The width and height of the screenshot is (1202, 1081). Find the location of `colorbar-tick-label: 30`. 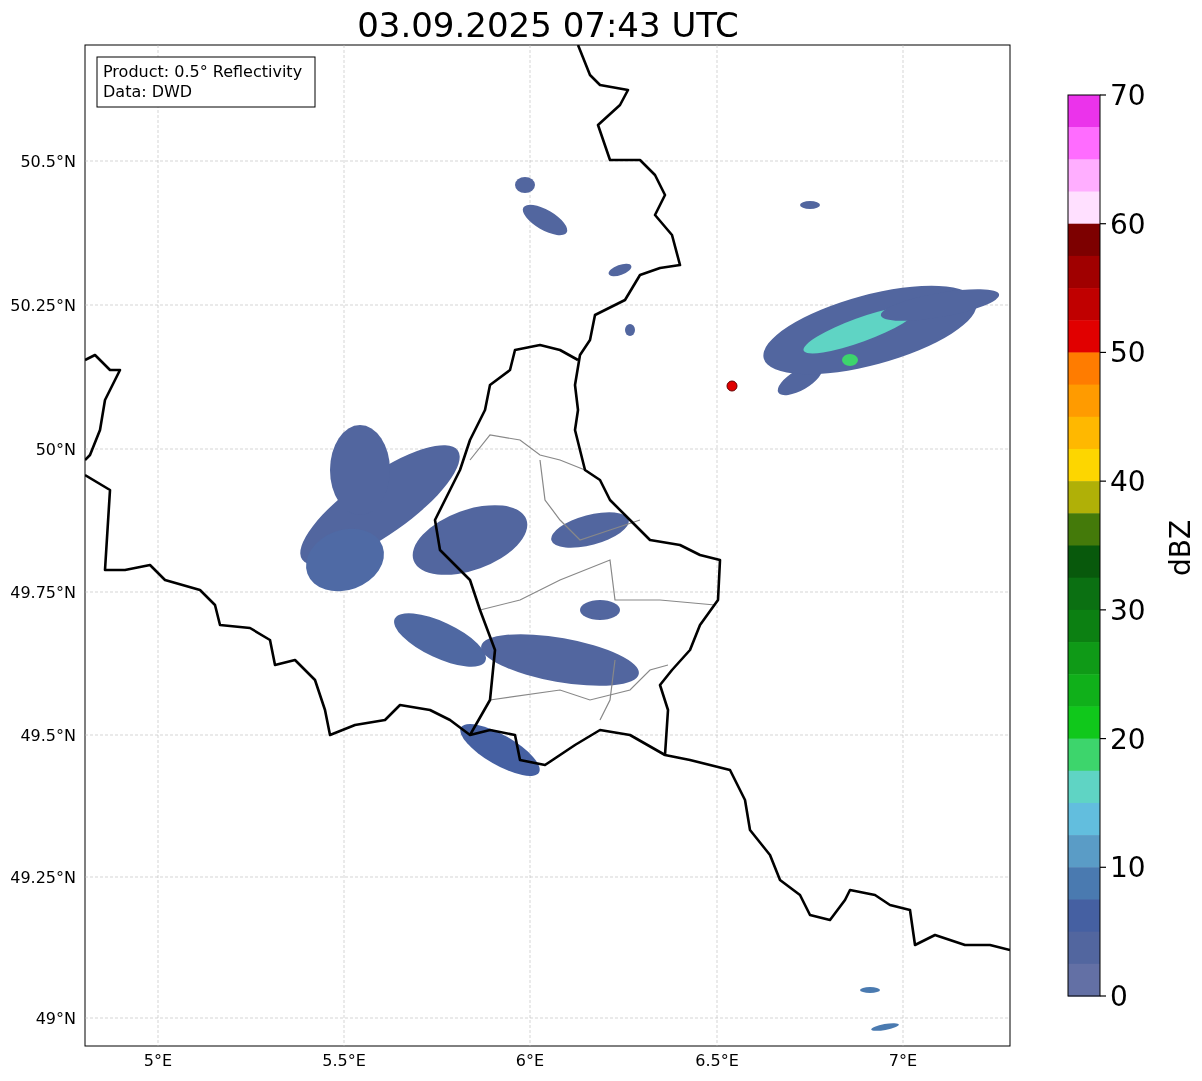

colorbar-tick-label: 30 is located at coordinates (1128, 610).